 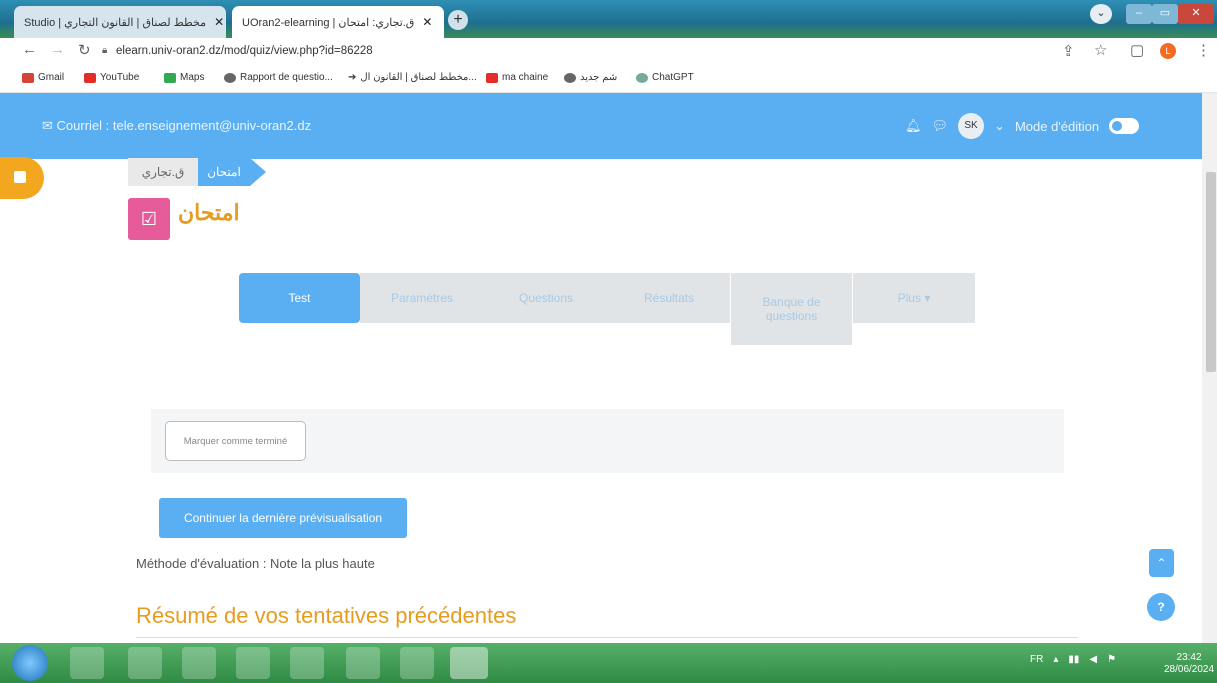 What do you see at coordinates (546, 298) in the screenshot?
I see `tab-questions: Questions` at bounding box center [546, 298].